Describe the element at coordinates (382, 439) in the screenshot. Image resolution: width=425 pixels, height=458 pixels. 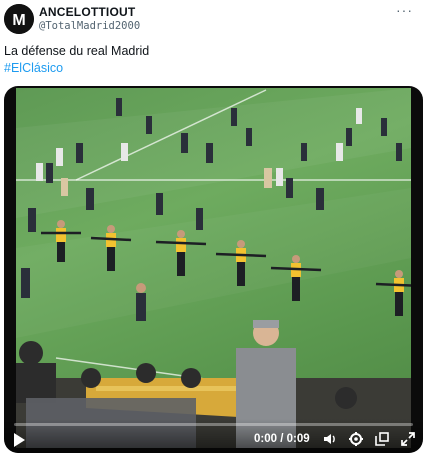
I see `popout-icon` at that location.